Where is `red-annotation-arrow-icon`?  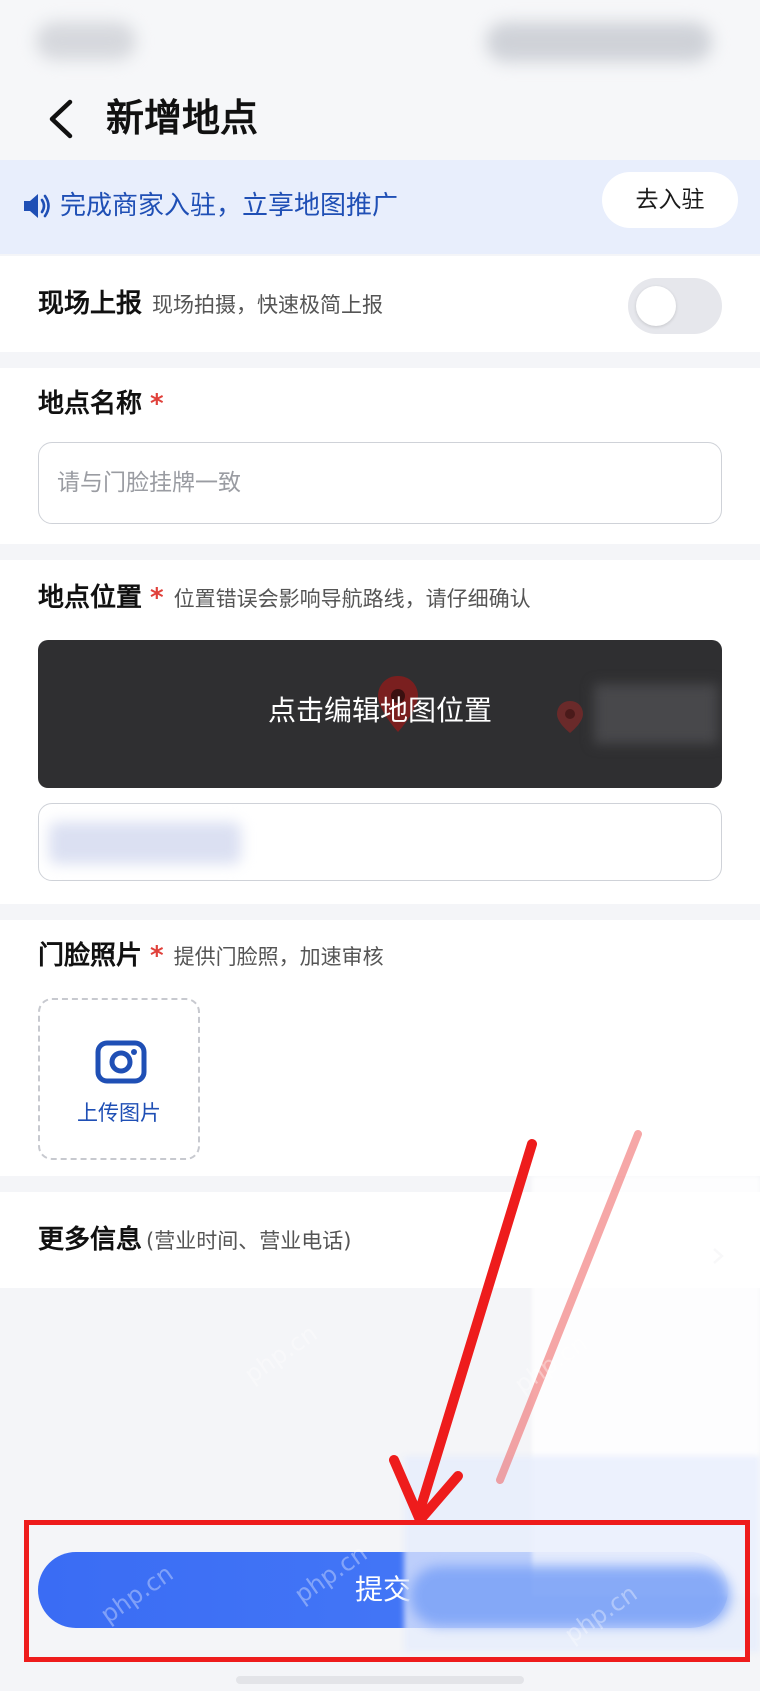 red-annotation-arrow-icon is located at coordinates (515, 1327).